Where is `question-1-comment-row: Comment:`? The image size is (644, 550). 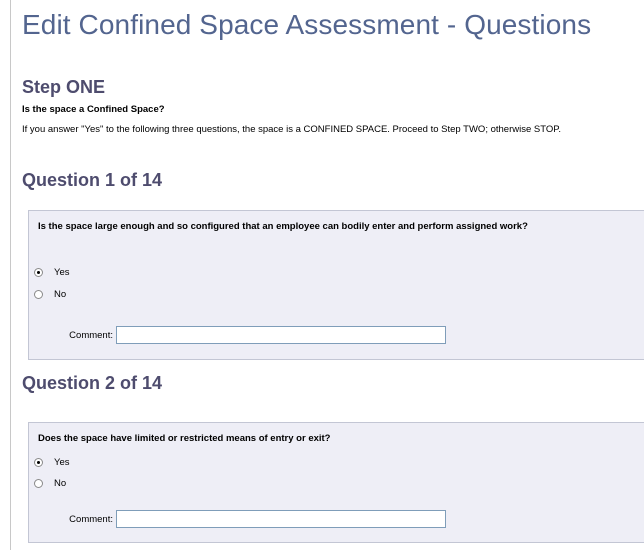 question-1-comment-row: Comment: is located at coordinates (237, 335).